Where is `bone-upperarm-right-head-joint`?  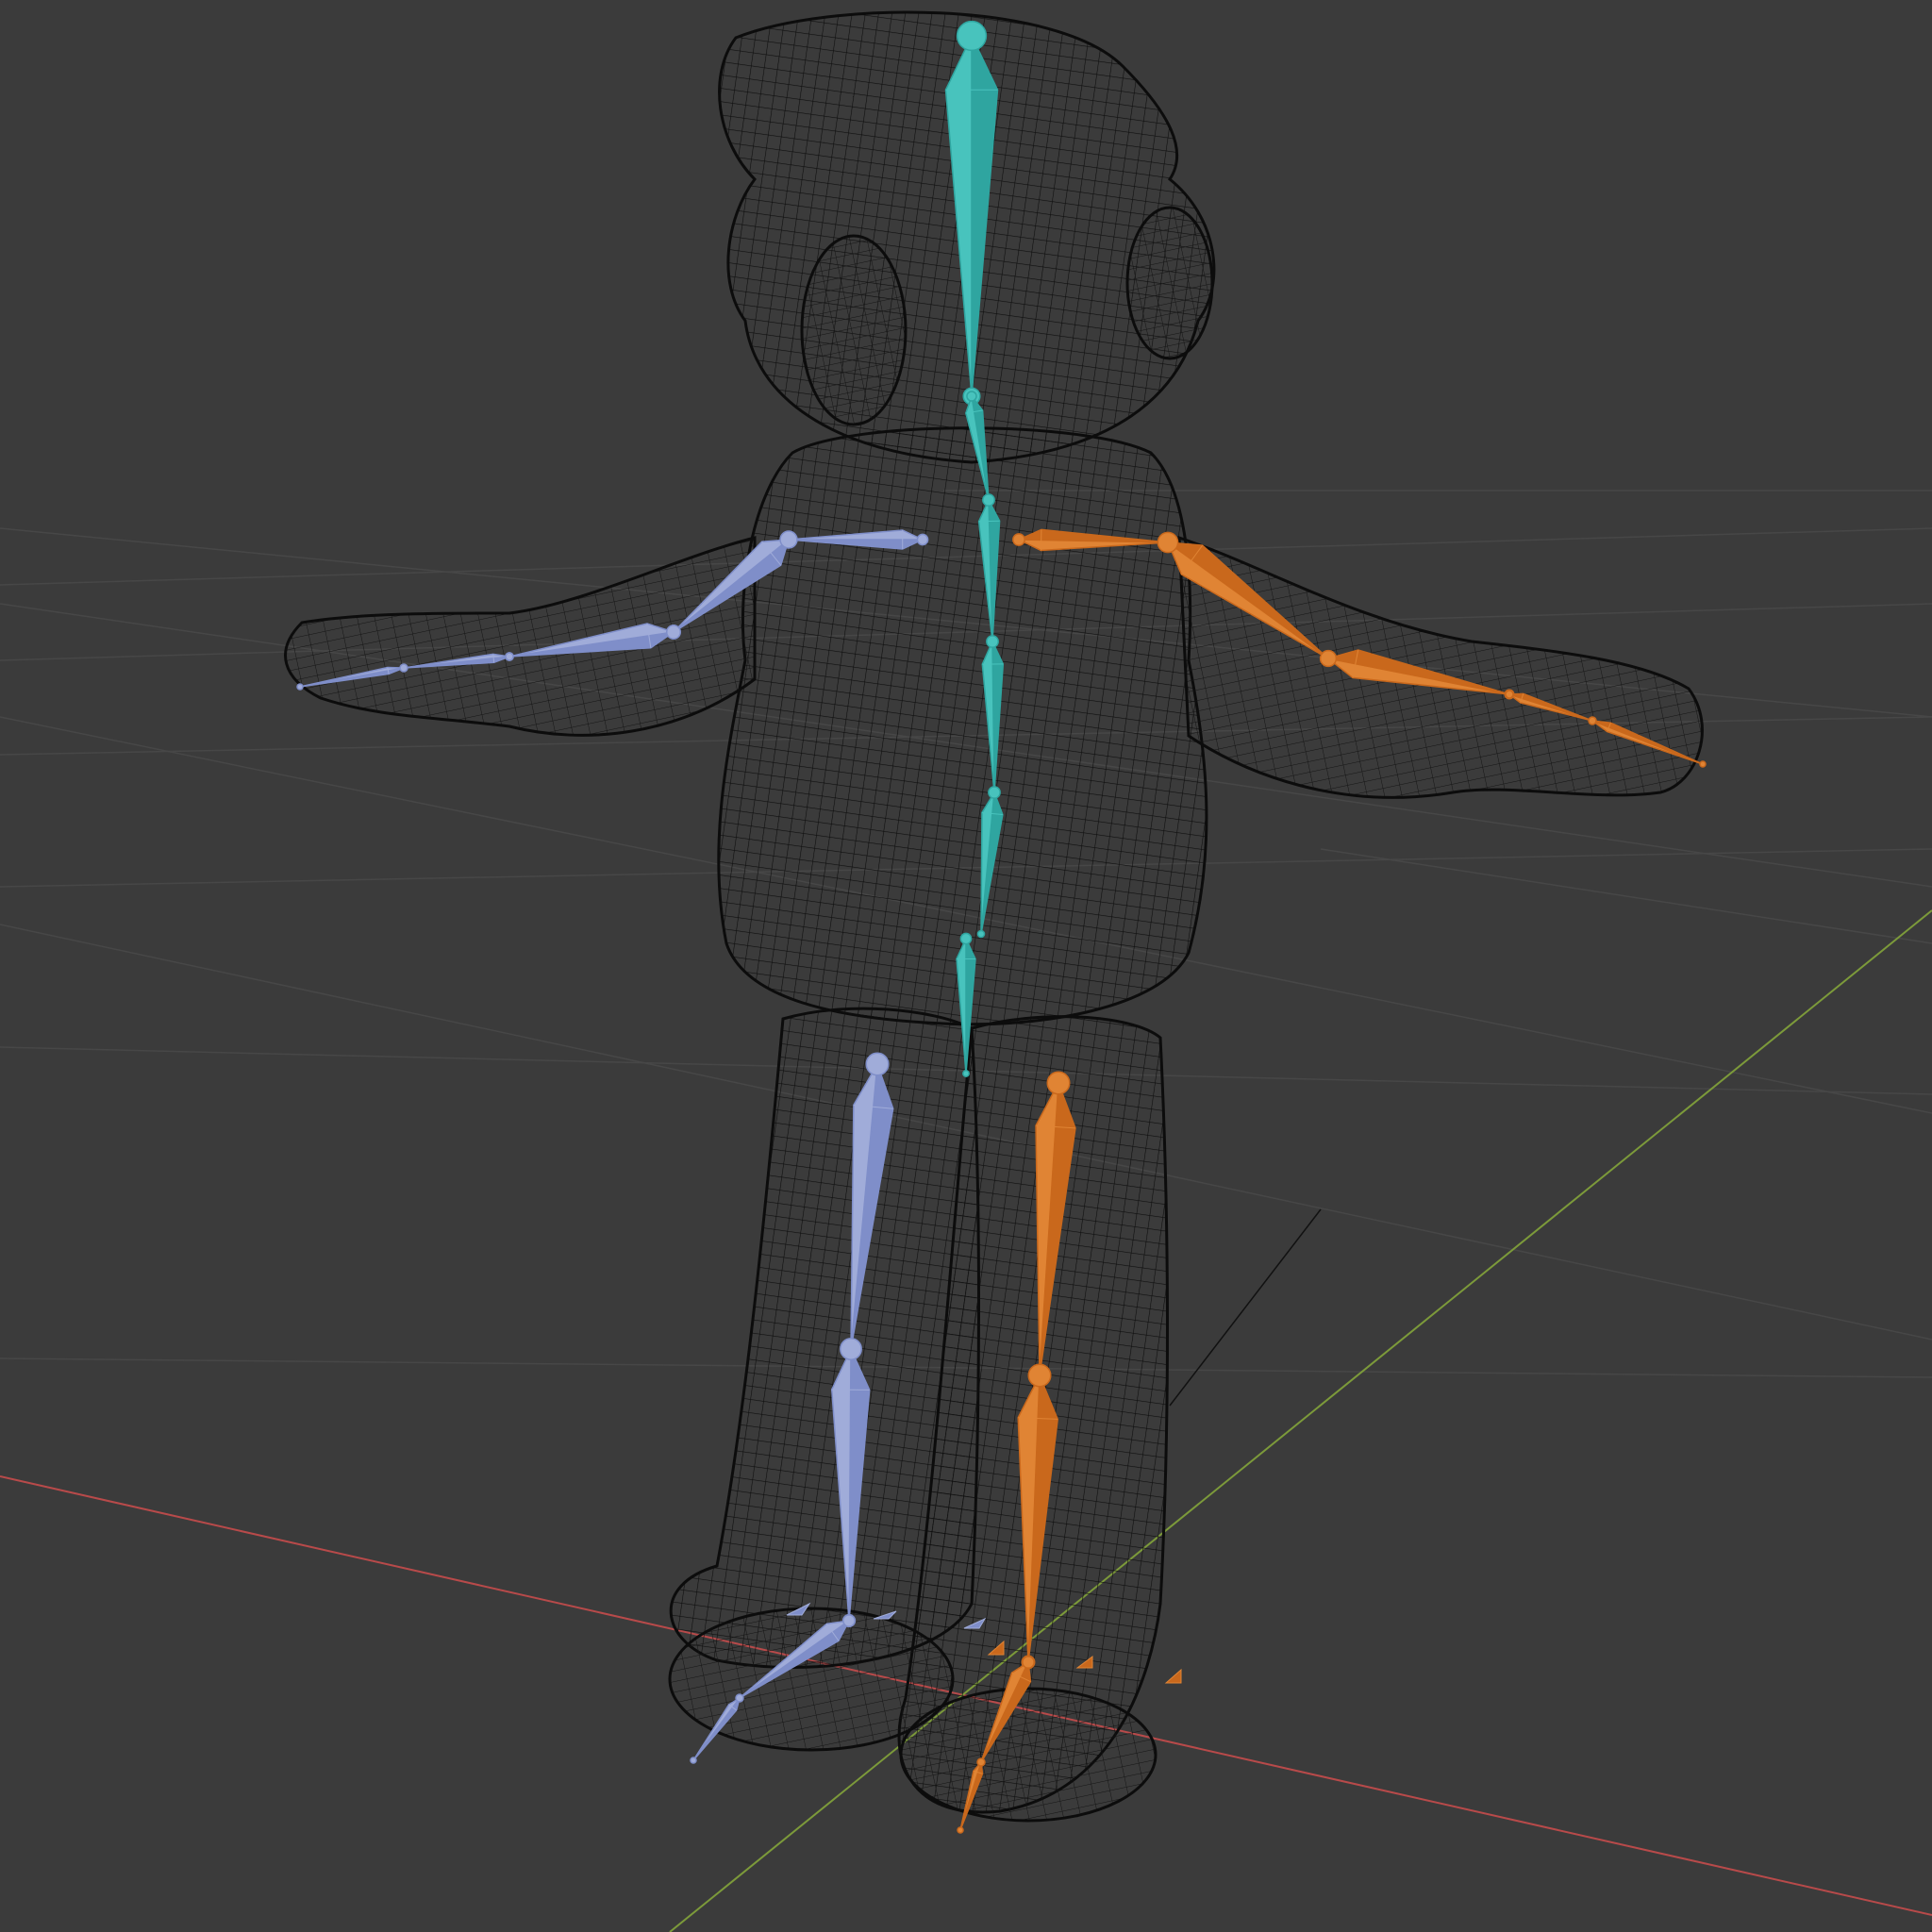 bone-upperarm-right-head-joint is located at coordinates (1168, 542).